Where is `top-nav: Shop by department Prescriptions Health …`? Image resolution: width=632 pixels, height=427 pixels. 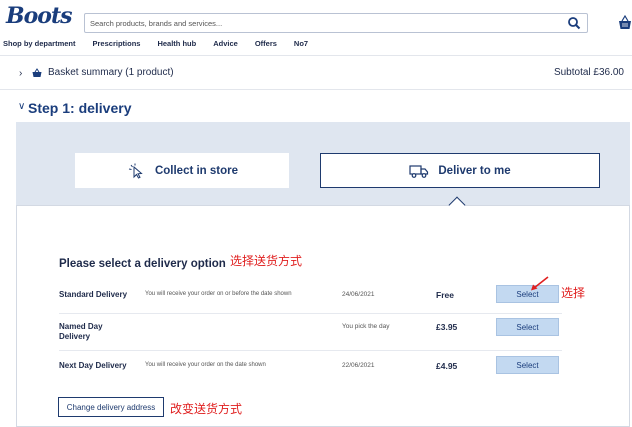
top-nav: Shop by department Prescriptions Health … is located at coordinates (161, 45).